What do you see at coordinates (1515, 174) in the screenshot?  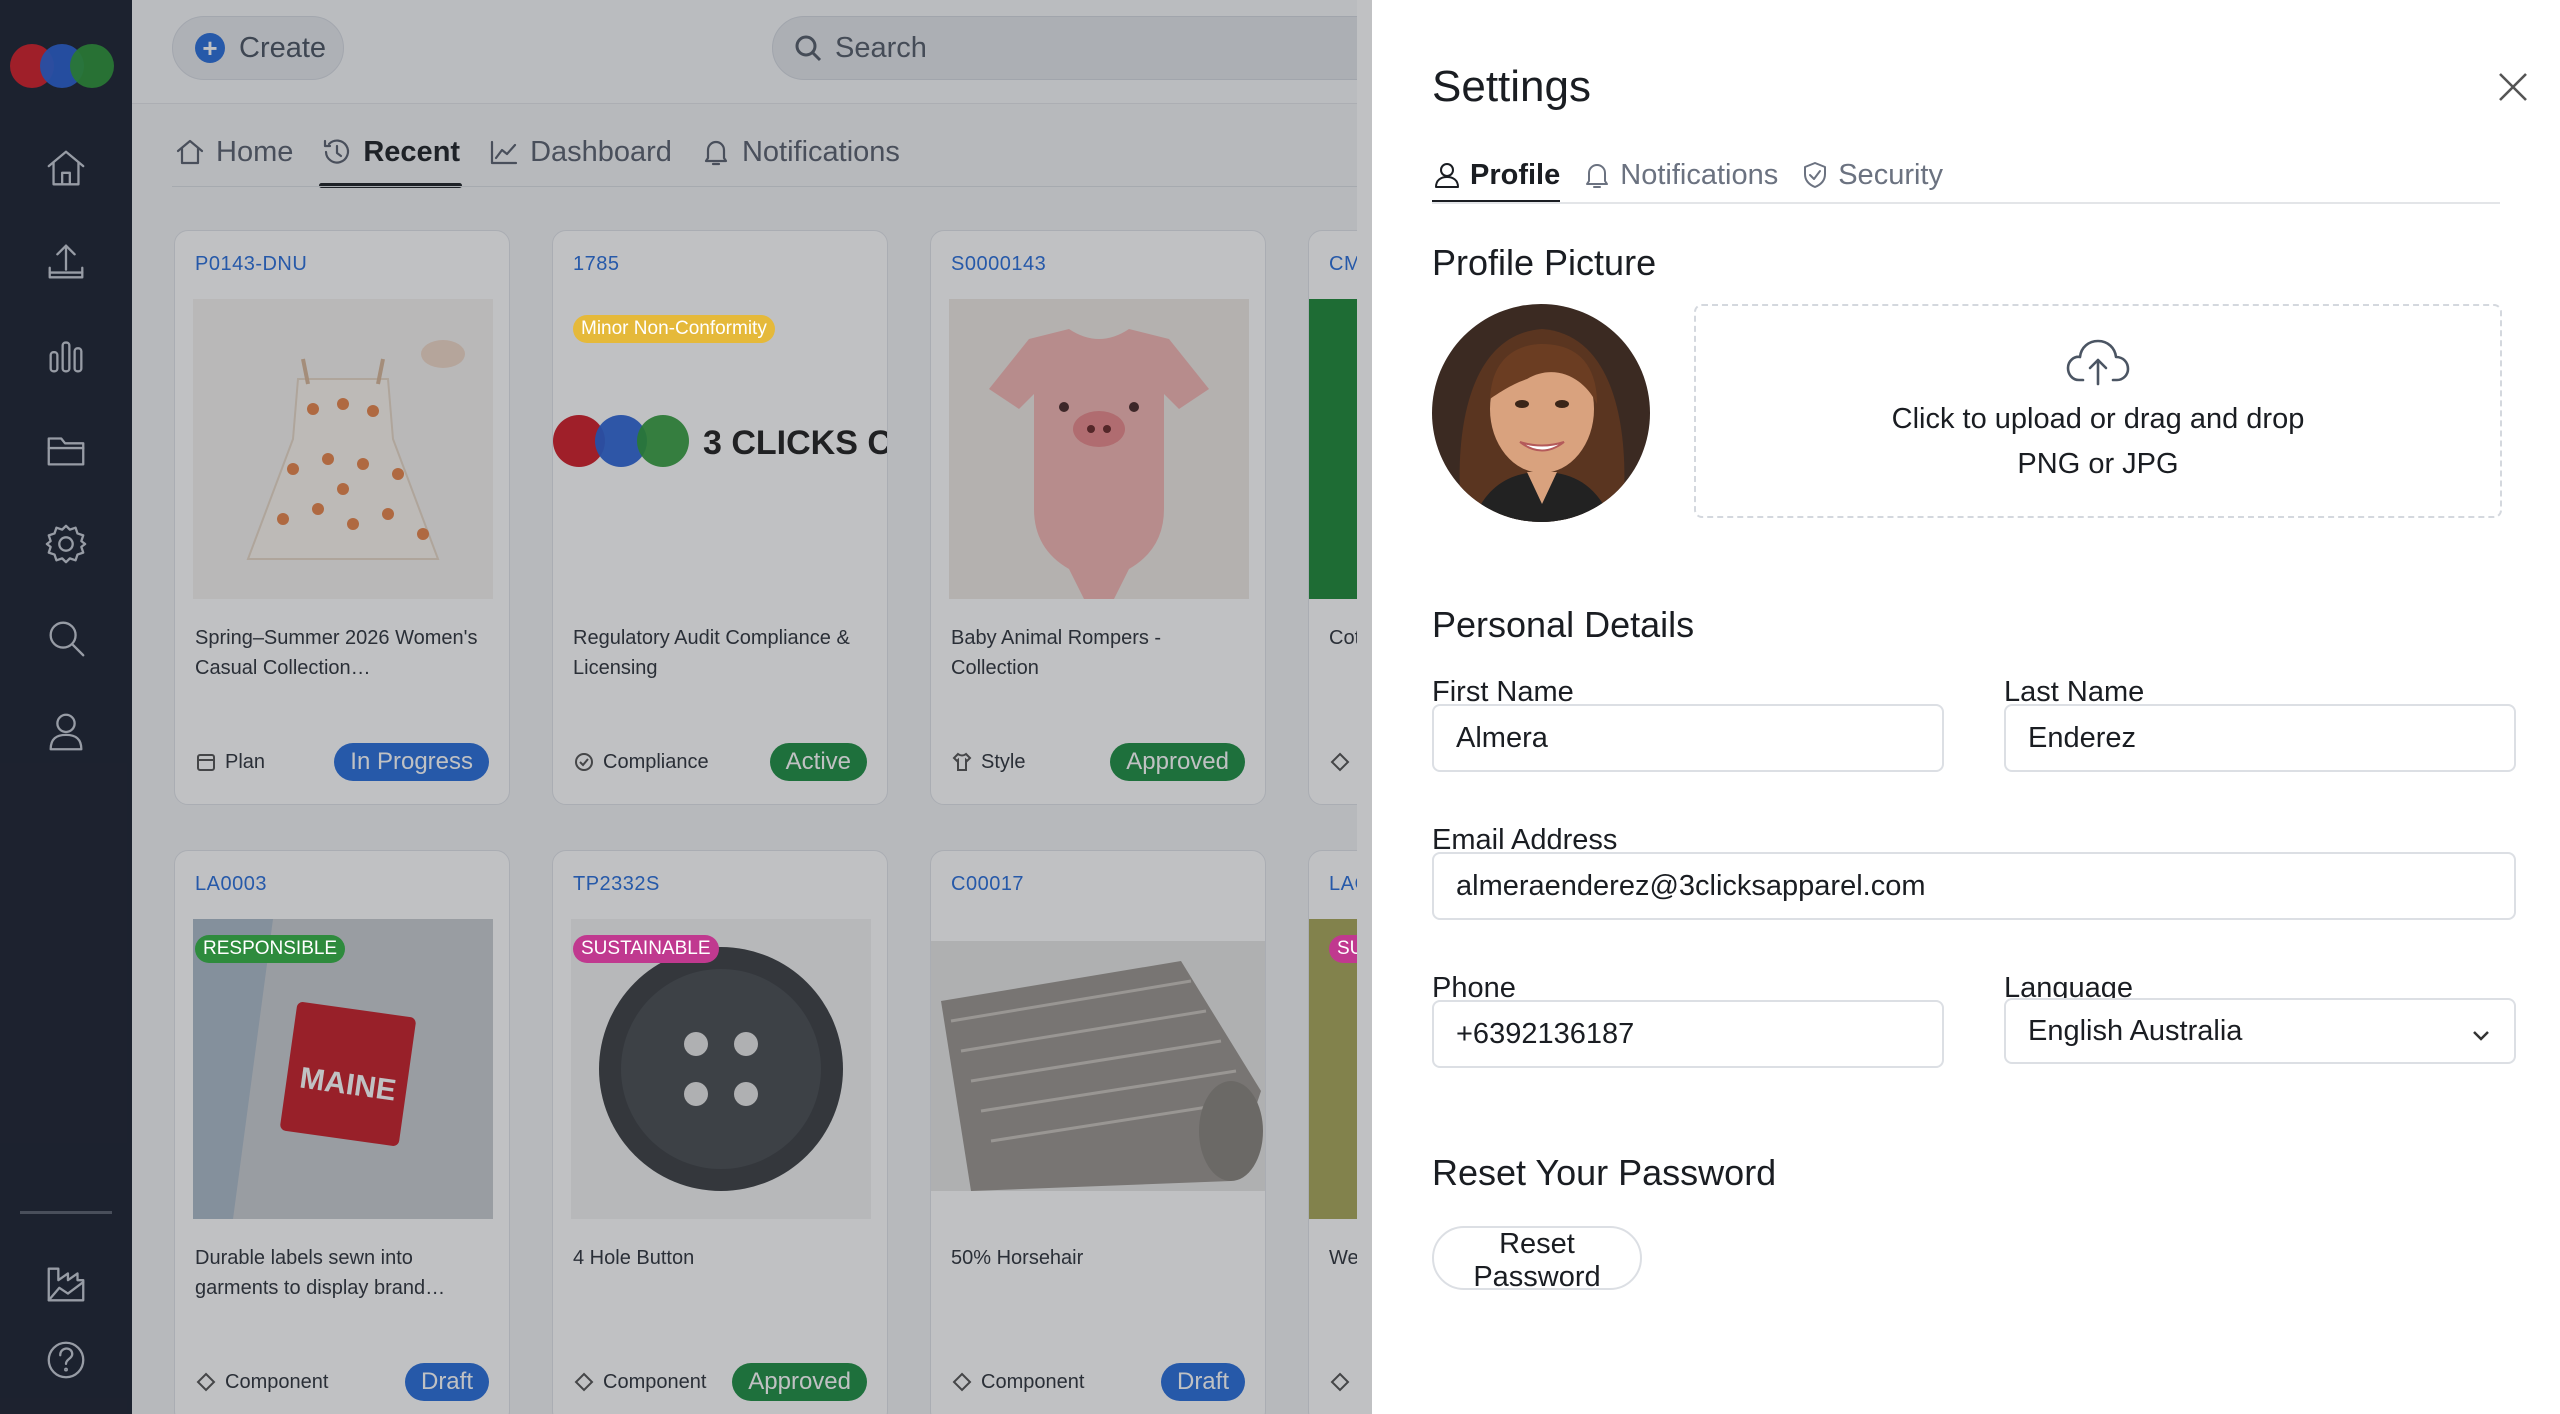 I see `tab-label: Profile` at bounding box center [1515, 174].